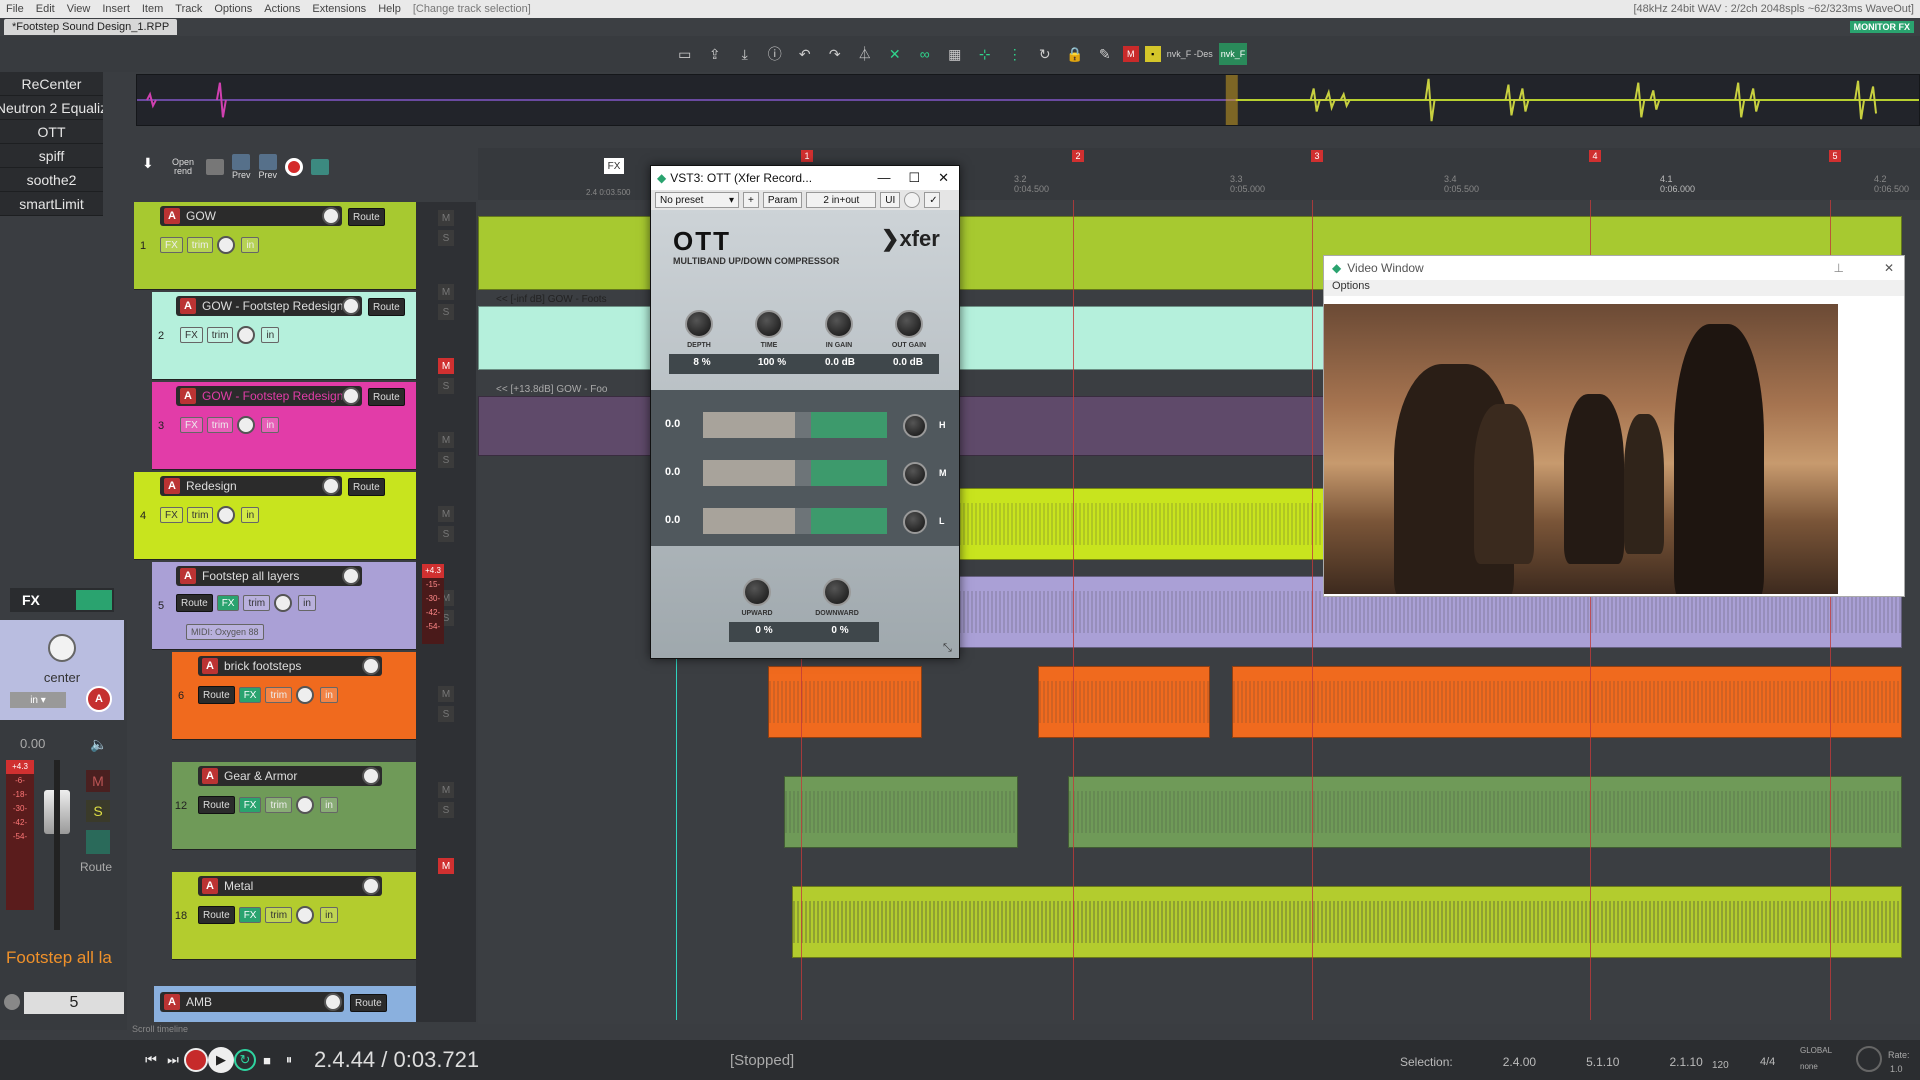 The width and height of the screenshot is (1920, 1080). What do you see at coordinates (51, 204) in the screenshot?
I see `fx-item-smartlimit: smartLimit` at bounding box center [51, 204].